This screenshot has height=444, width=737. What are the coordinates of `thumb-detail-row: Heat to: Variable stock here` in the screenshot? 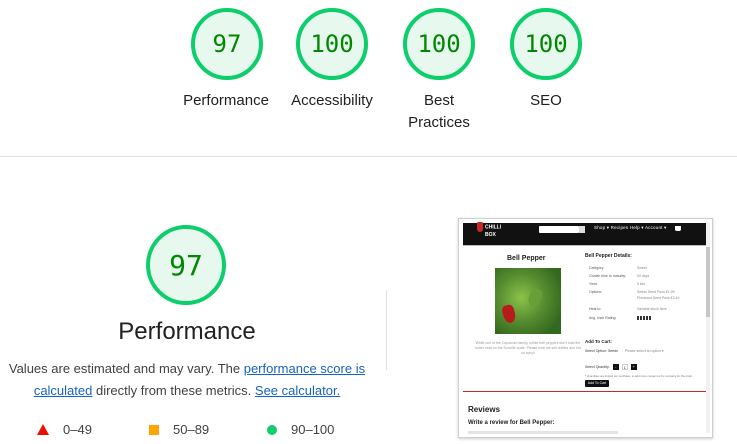 It's located at (644, 309).